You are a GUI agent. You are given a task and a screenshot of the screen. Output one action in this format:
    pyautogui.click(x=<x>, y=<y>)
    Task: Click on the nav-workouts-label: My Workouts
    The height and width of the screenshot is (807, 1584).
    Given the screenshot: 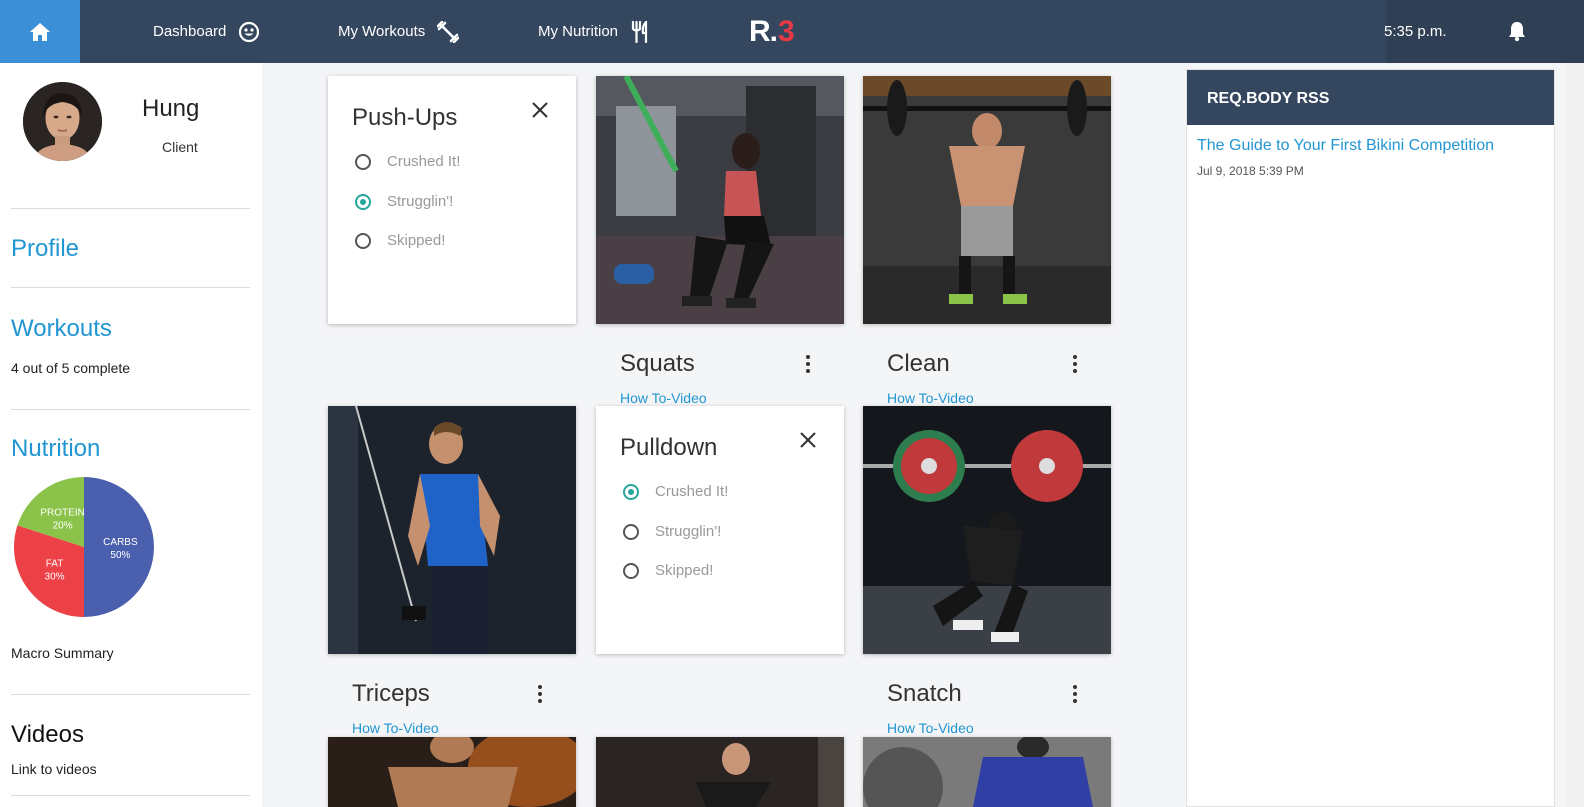 What is the action you would take?
    pyautogui.click(x=382, y=31)
    